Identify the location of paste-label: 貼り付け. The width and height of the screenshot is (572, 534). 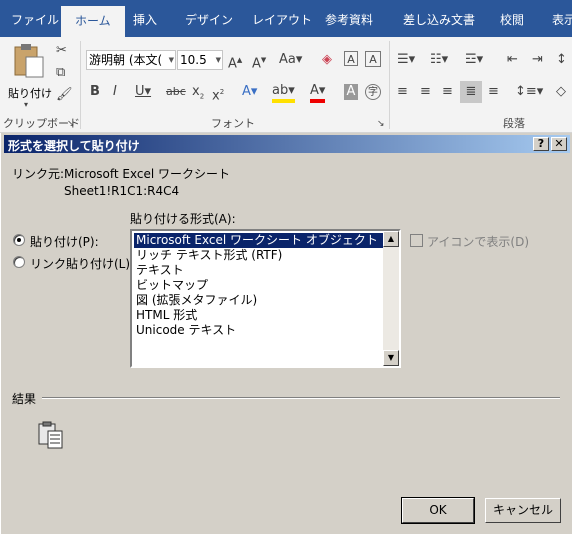
(30, 93).